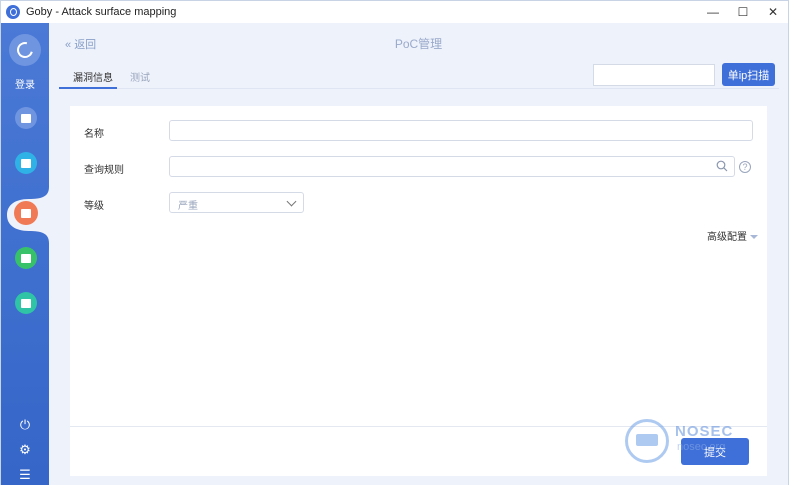  Describe the element at coordinates (25, 425) in the screenshot. I see `power-icon: ⏻` at that location.